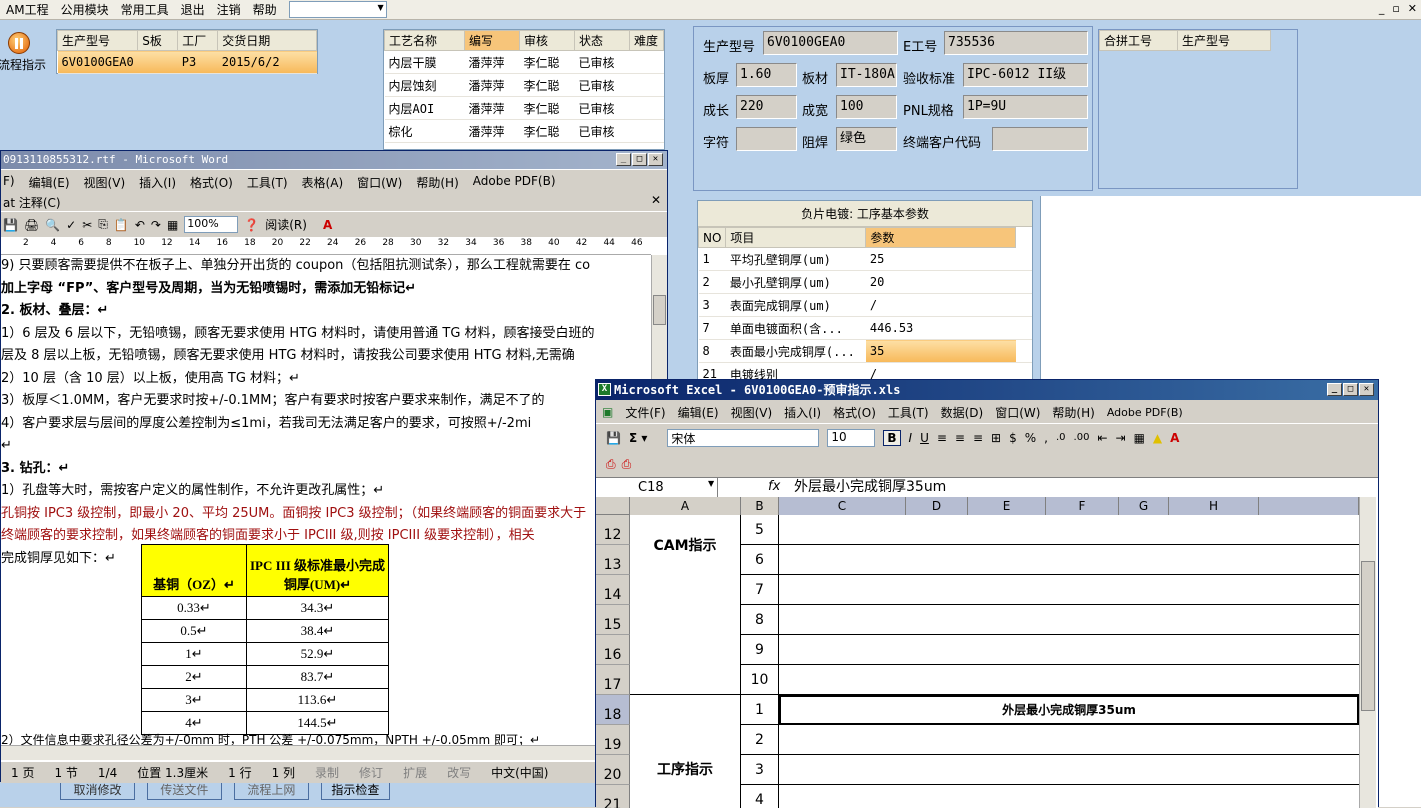 This screenshot has height=808, width=1421. I want to click on table-row: 8 表面最小完成铜厚(... 35, so click(865, 351).